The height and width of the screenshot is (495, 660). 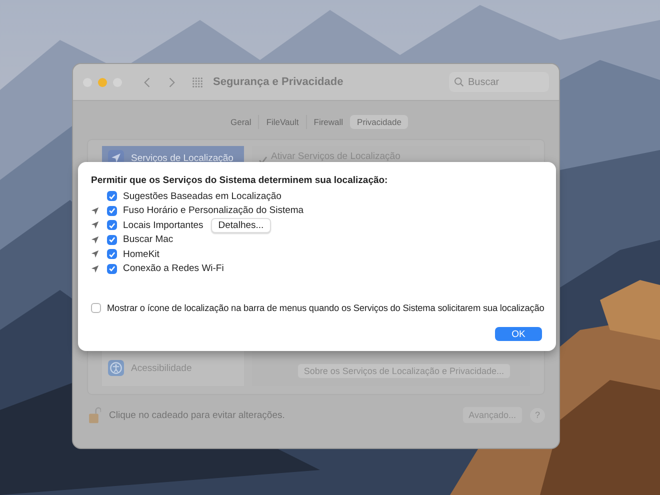 What do you see at coordinates (241, 122) in the screenshot?
I see `tab: Geral` at bounding box center [241, 122].